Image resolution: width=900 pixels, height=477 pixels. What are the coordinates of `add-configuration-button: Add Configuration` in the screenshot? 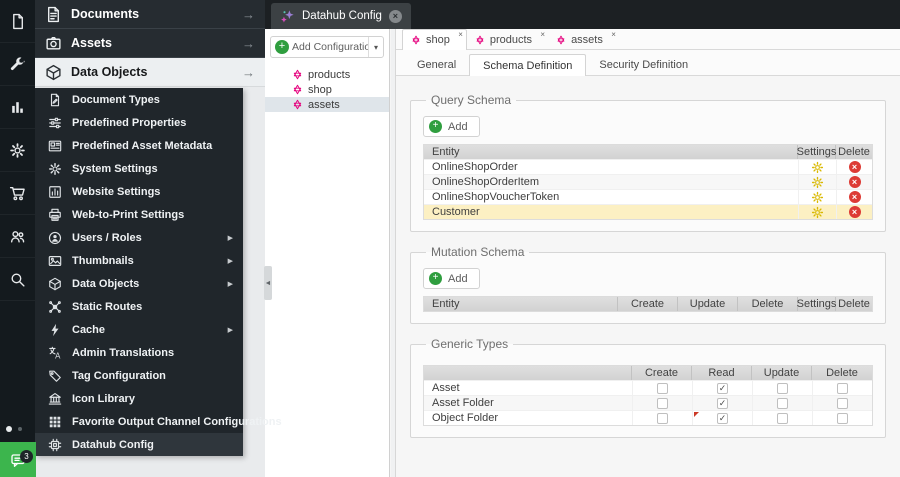 It's located at (327, 47).